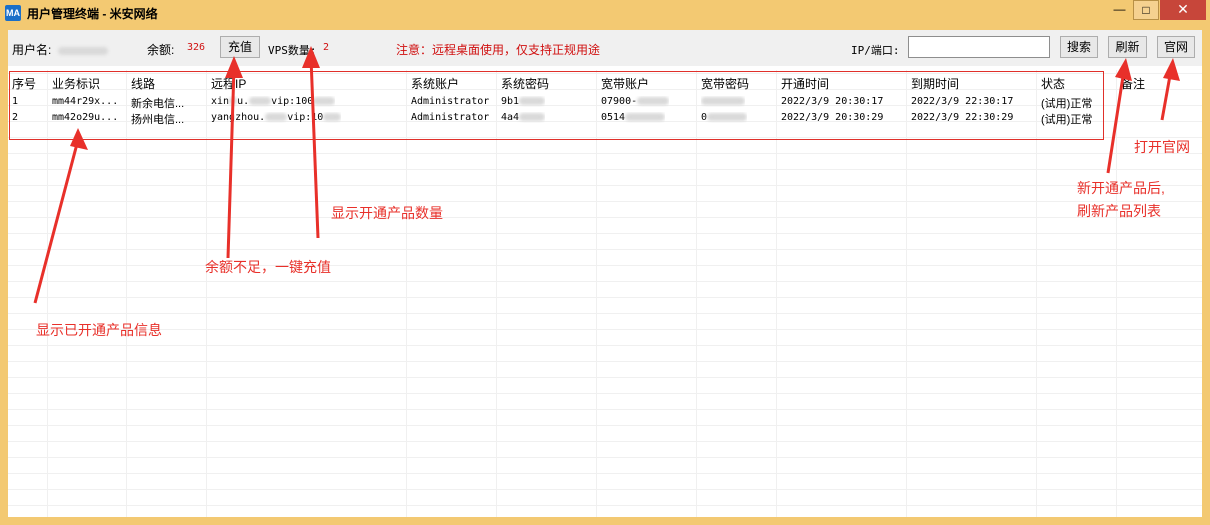  I want to click on arrow-table-info, so click(56, 221).